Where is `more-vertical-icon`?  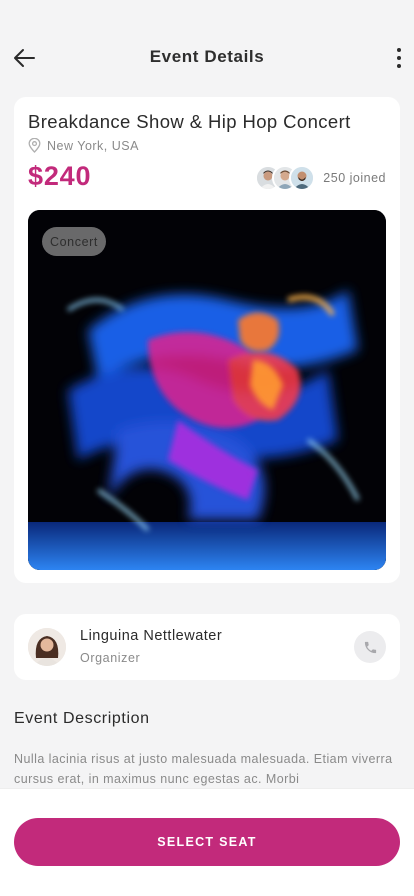 more-vertical-icon is located at coordinates (399, 50).